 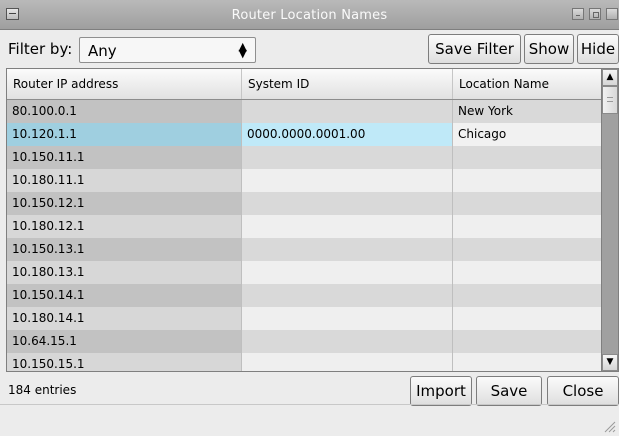 I want to click on window-title: Router Location Names, so click(x=309, y=15).